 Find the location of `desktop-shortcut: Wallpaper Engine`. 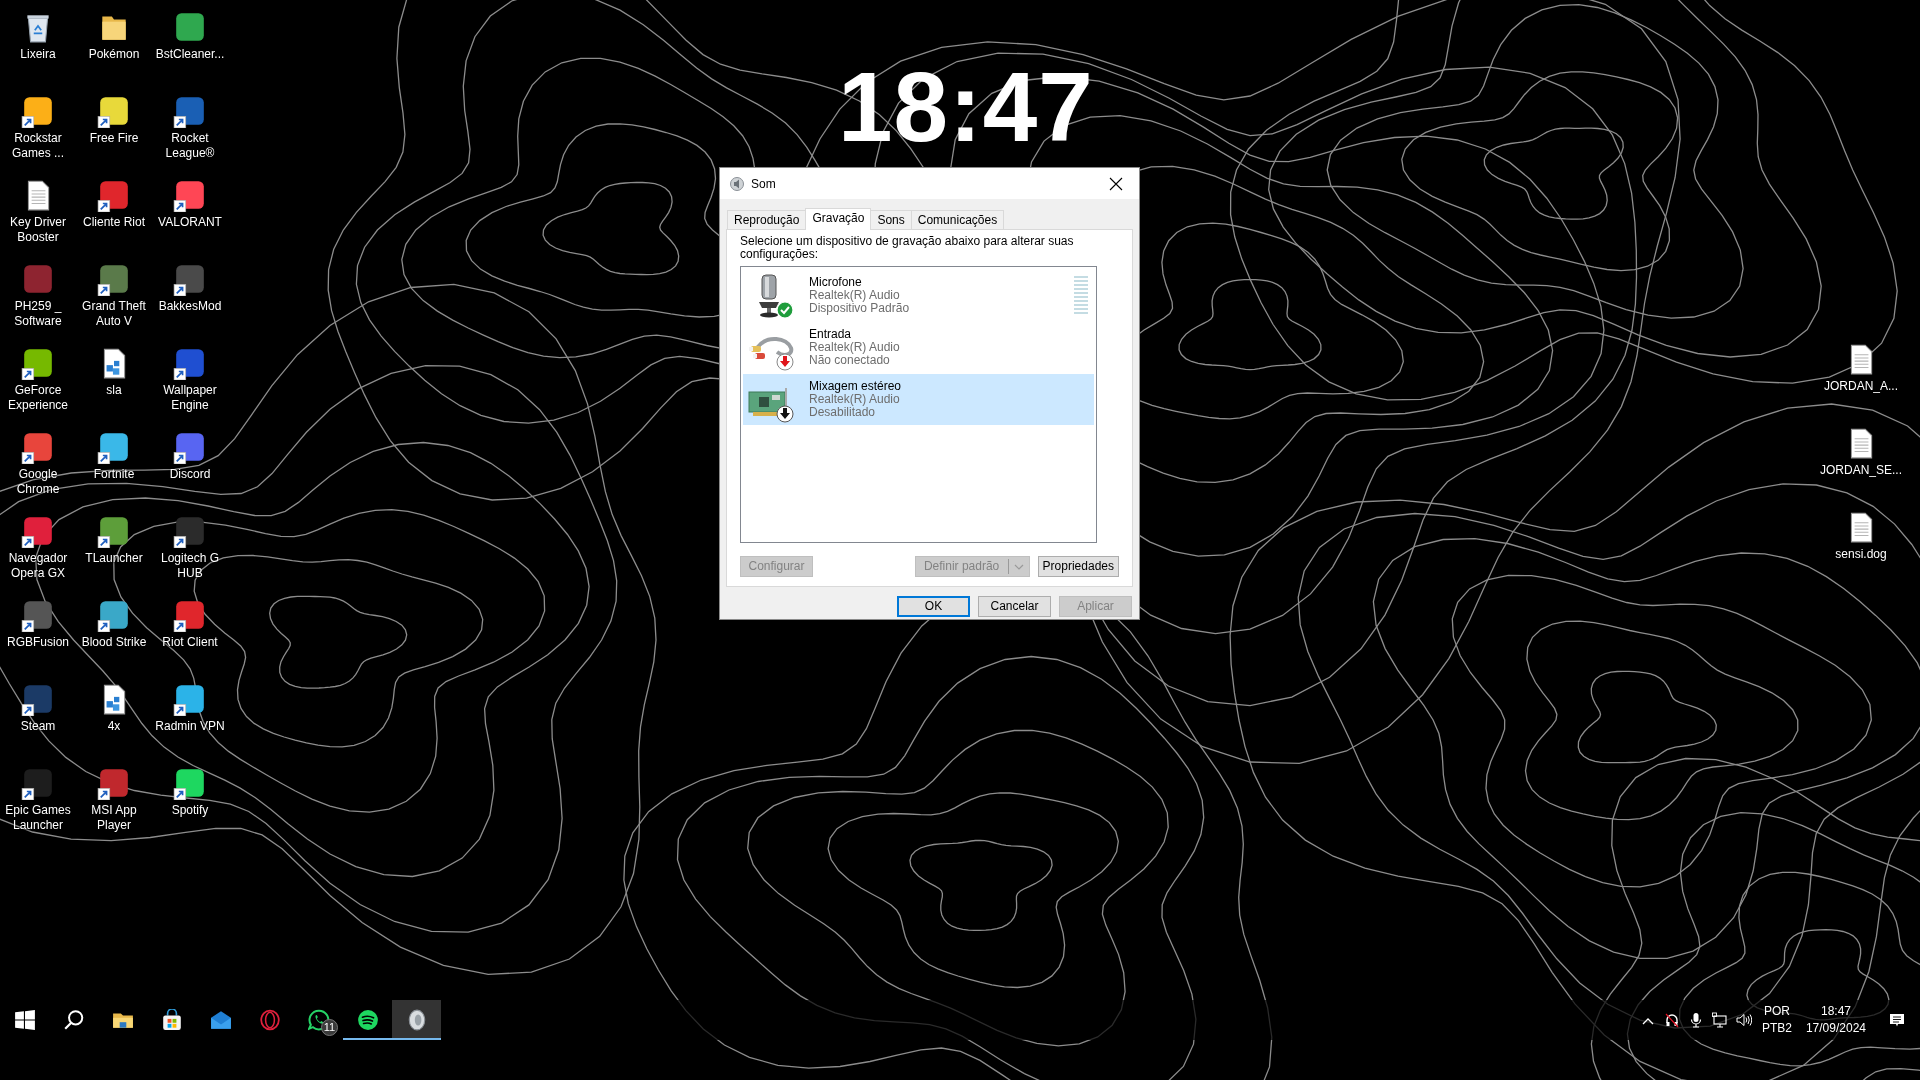

desktop-shortcut: Wallpaper Engine is located at coordinates (190, 382).